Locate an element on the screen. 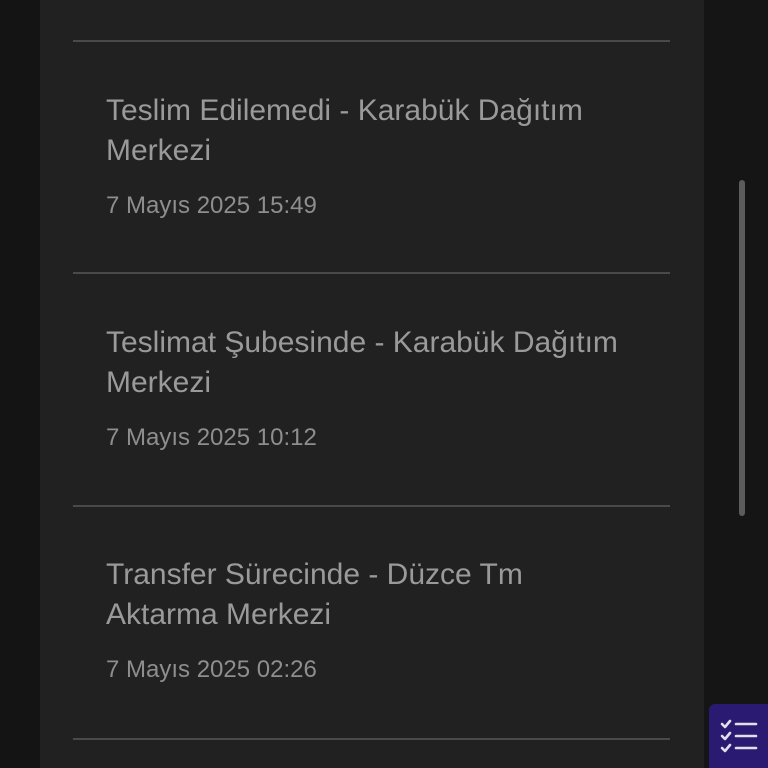 The width and height of the screenshot is (768, 768). event-date: 7 Mayıs 2025 02:26 is located at coordinates (211, 669).